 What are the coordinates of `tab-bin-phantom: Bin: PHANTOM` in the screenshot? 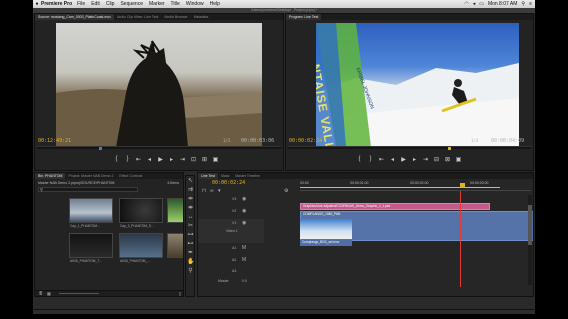 It's located at (50, 176).